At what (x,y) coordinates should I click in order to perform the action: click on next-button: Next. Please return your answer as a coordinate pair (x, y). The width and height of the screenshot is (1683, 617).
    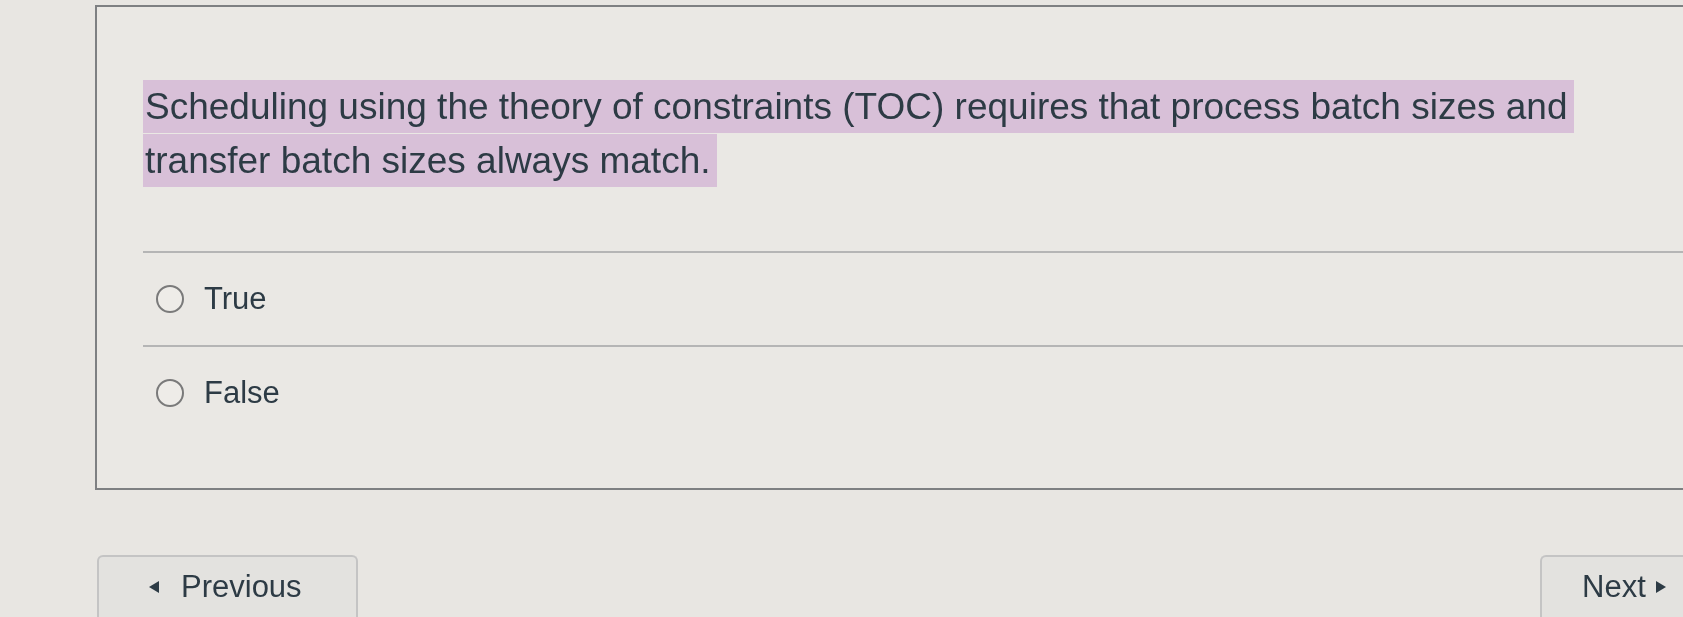
    Looking at the image, I should click on (1611, 586).